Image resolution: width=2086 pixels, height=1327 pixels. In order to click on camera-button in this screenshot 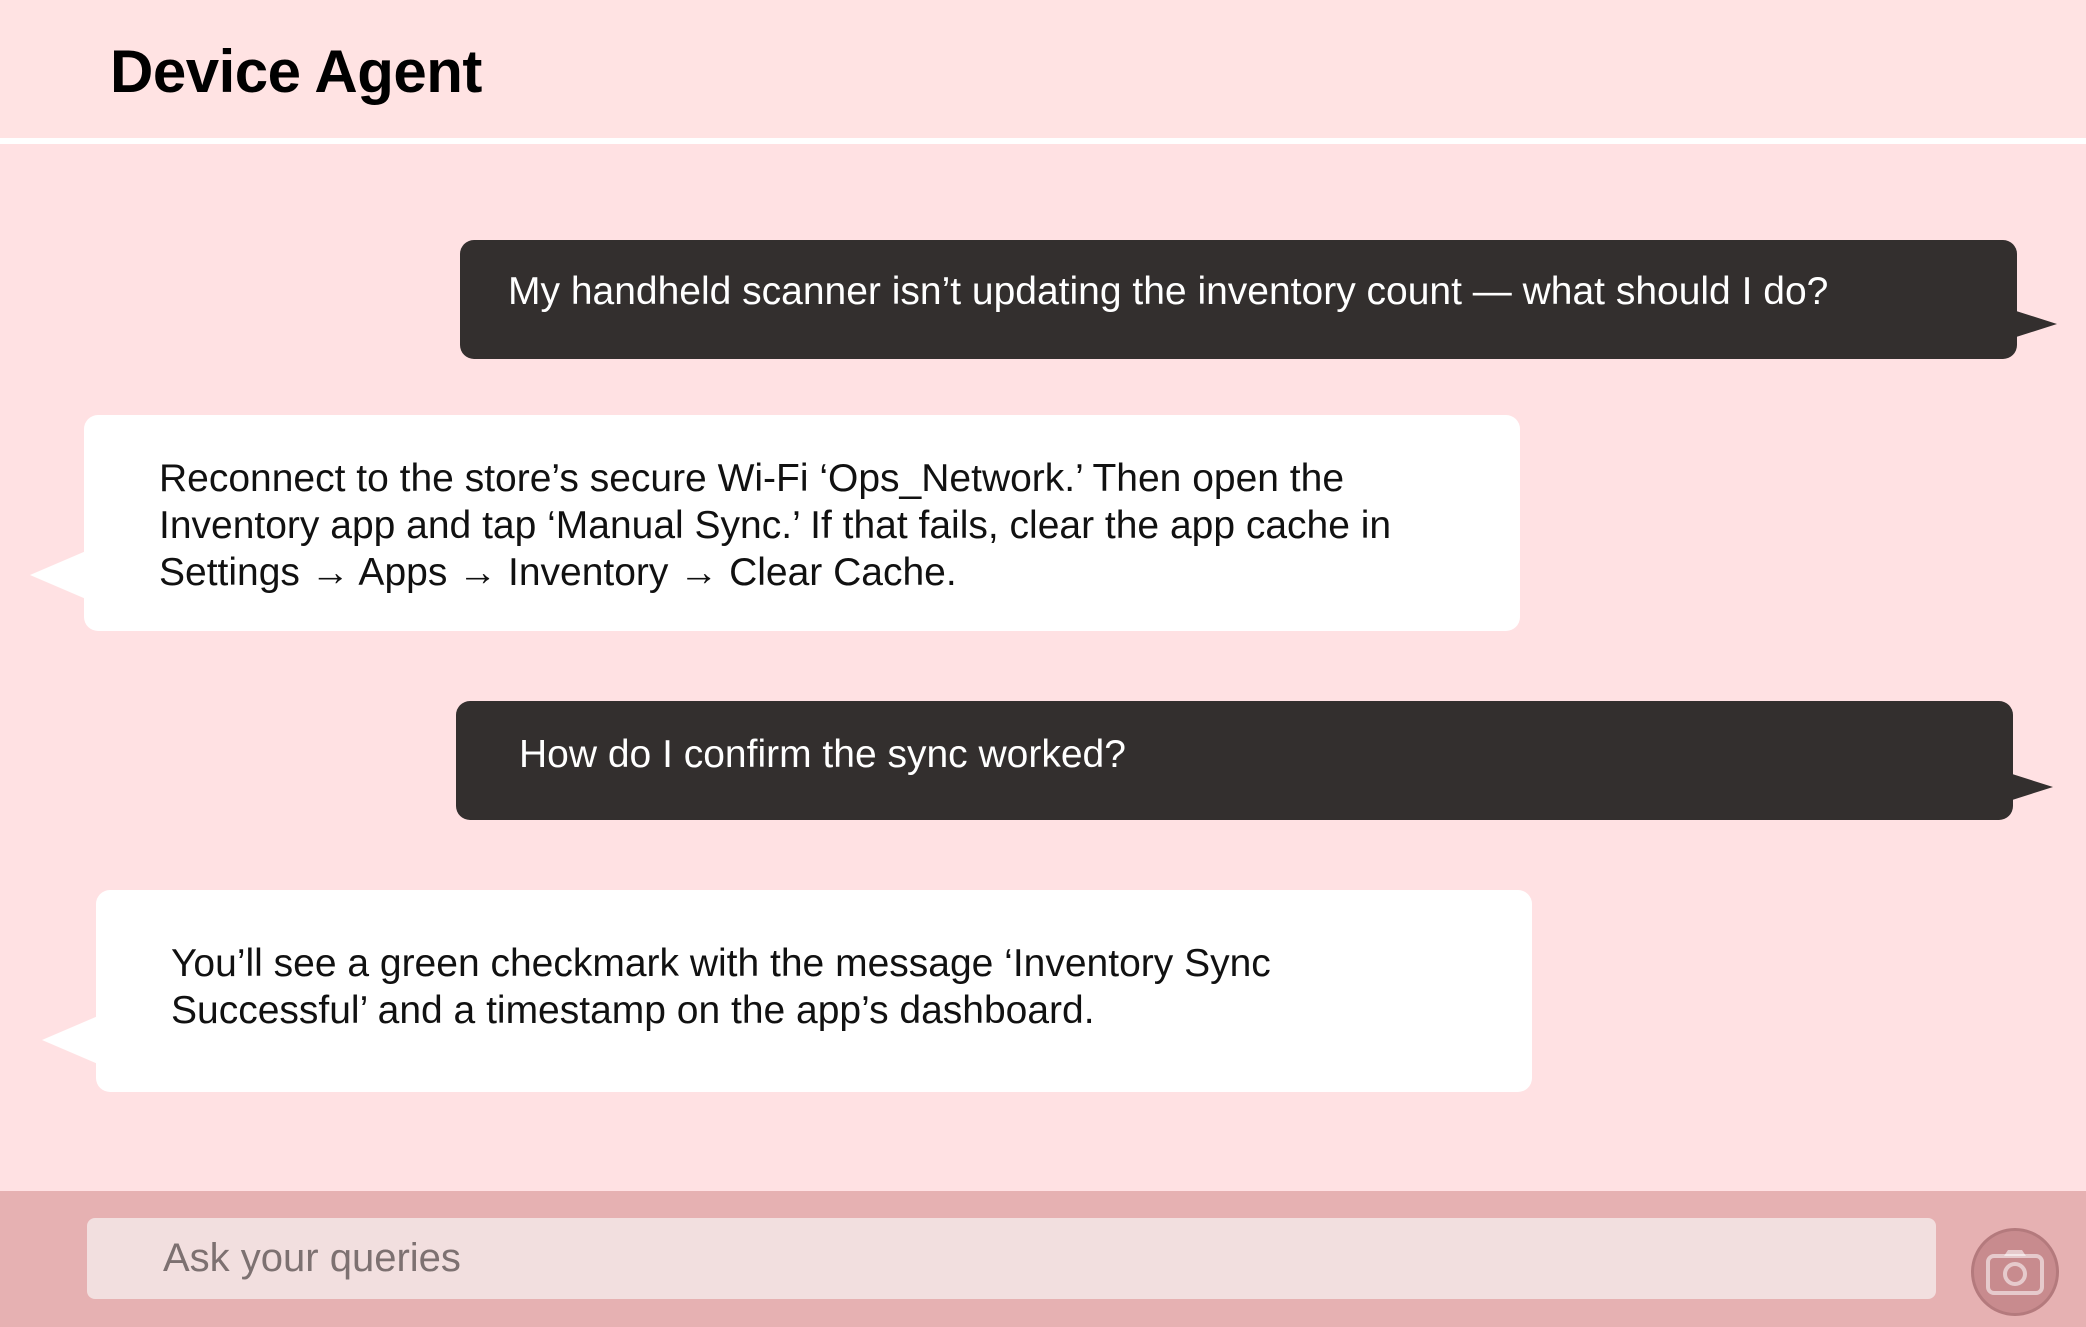, I will do `click(2015, 1272)`.